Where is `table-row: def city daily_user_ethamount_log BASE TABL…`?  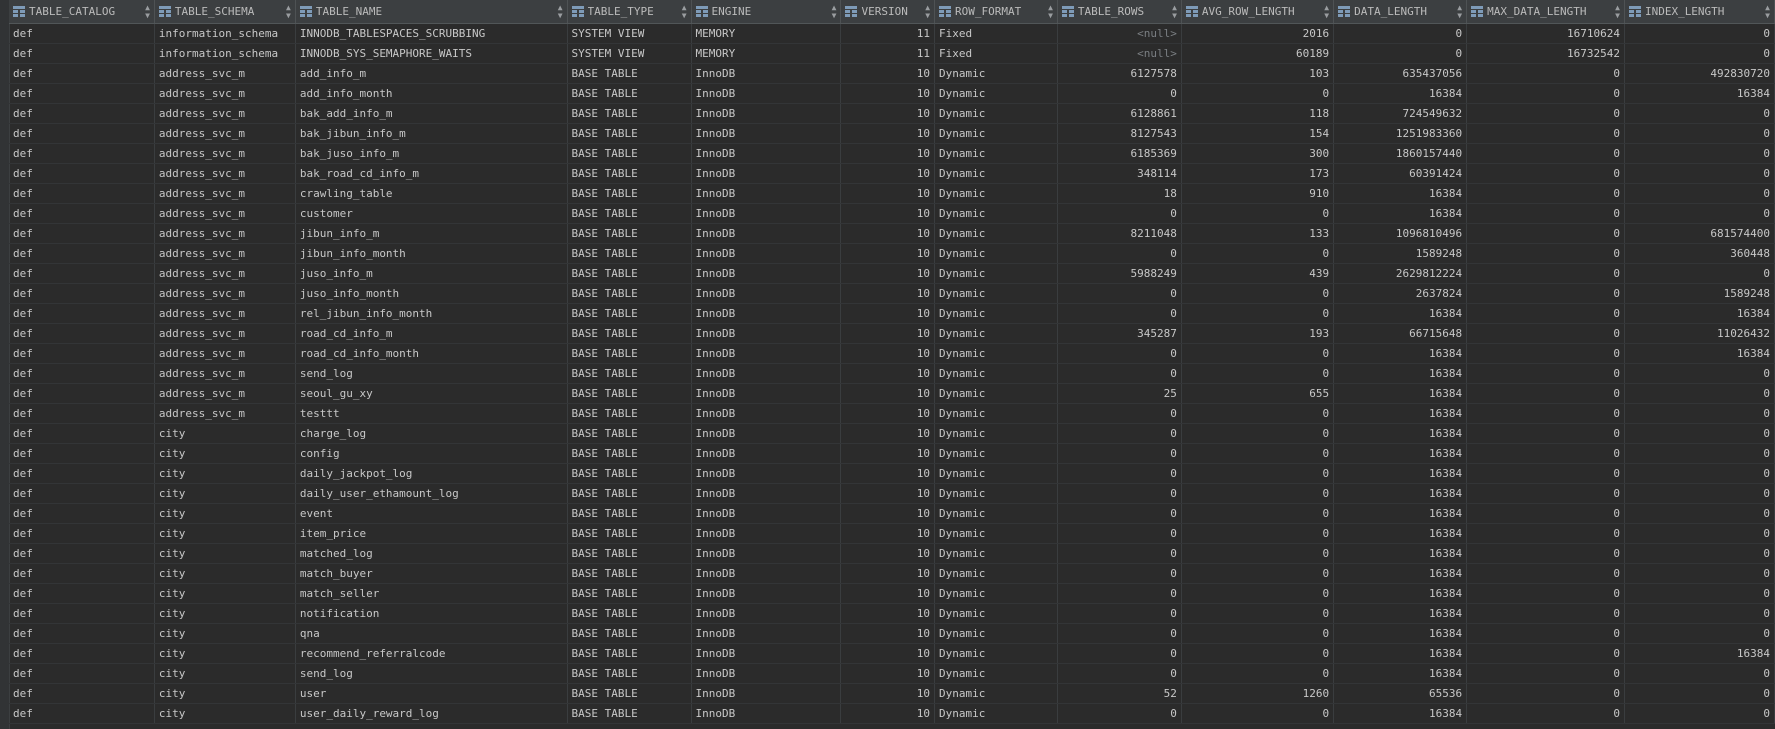 table-row: def city daily_user_ethamount_log BASE TABL… is located at coordinates (892, 493).